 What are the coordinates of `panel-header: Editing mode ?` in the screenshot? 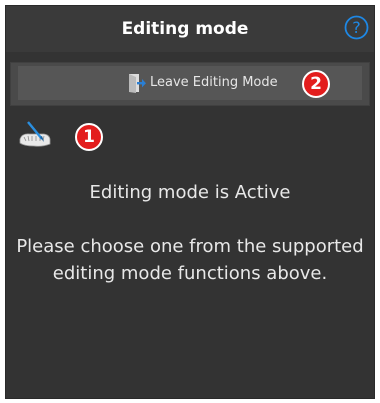 It's located at (190, 29).